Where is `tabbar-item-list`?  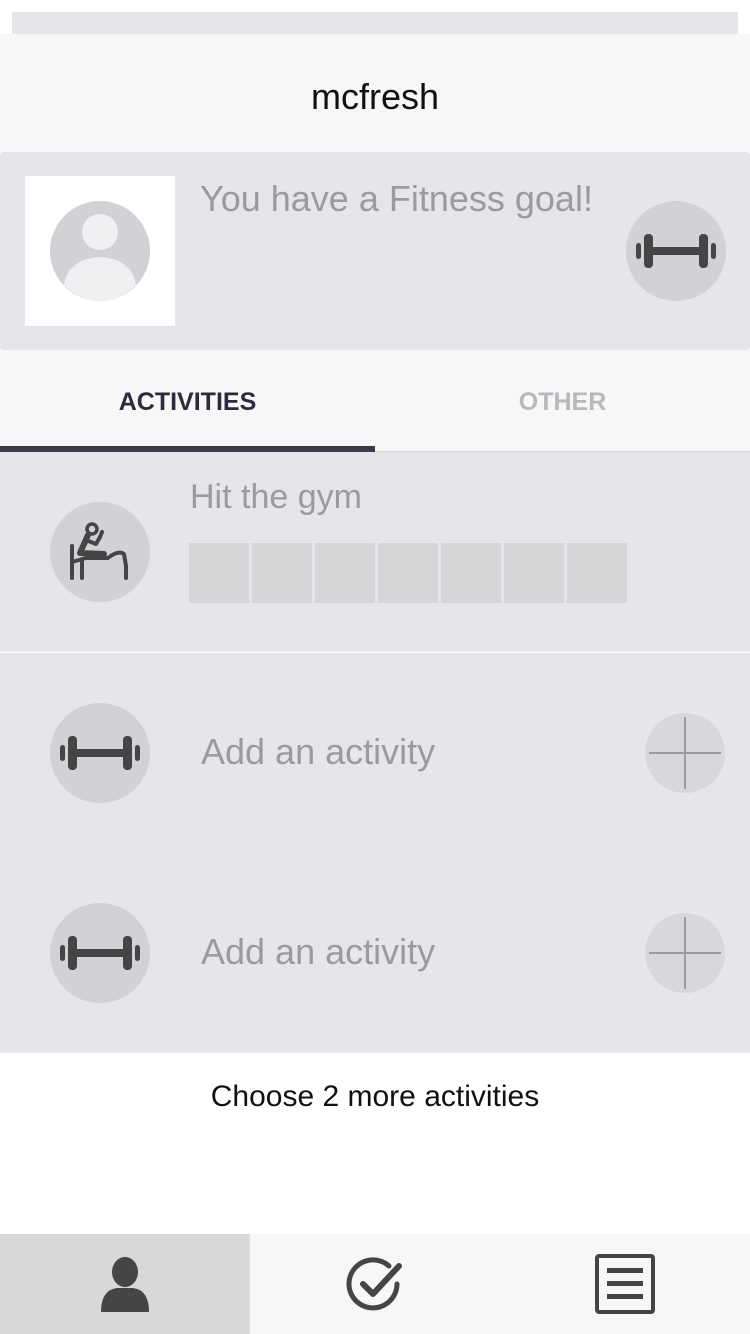 tabbar-item-list is located at coordinates (625, 1284).